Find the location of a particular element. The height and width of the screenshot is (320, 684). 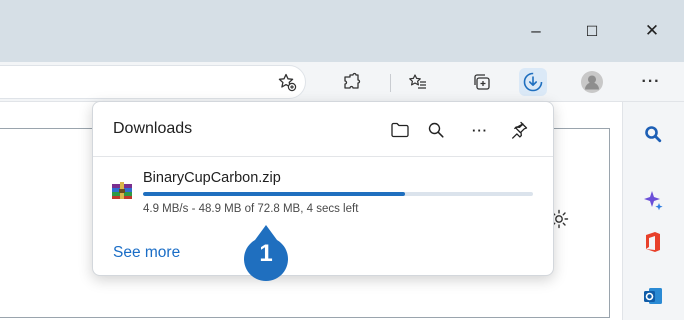

sidebar-search-button is located at coordinates (653, 134).